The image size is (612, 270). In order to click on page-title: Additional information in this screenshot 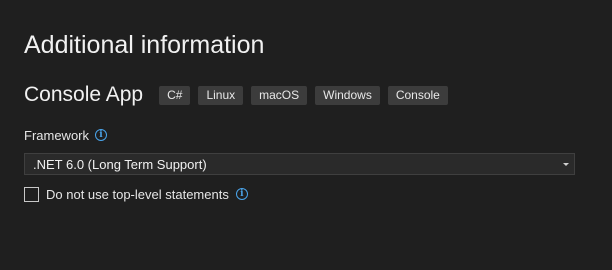, I will do `click(144, 45)`.